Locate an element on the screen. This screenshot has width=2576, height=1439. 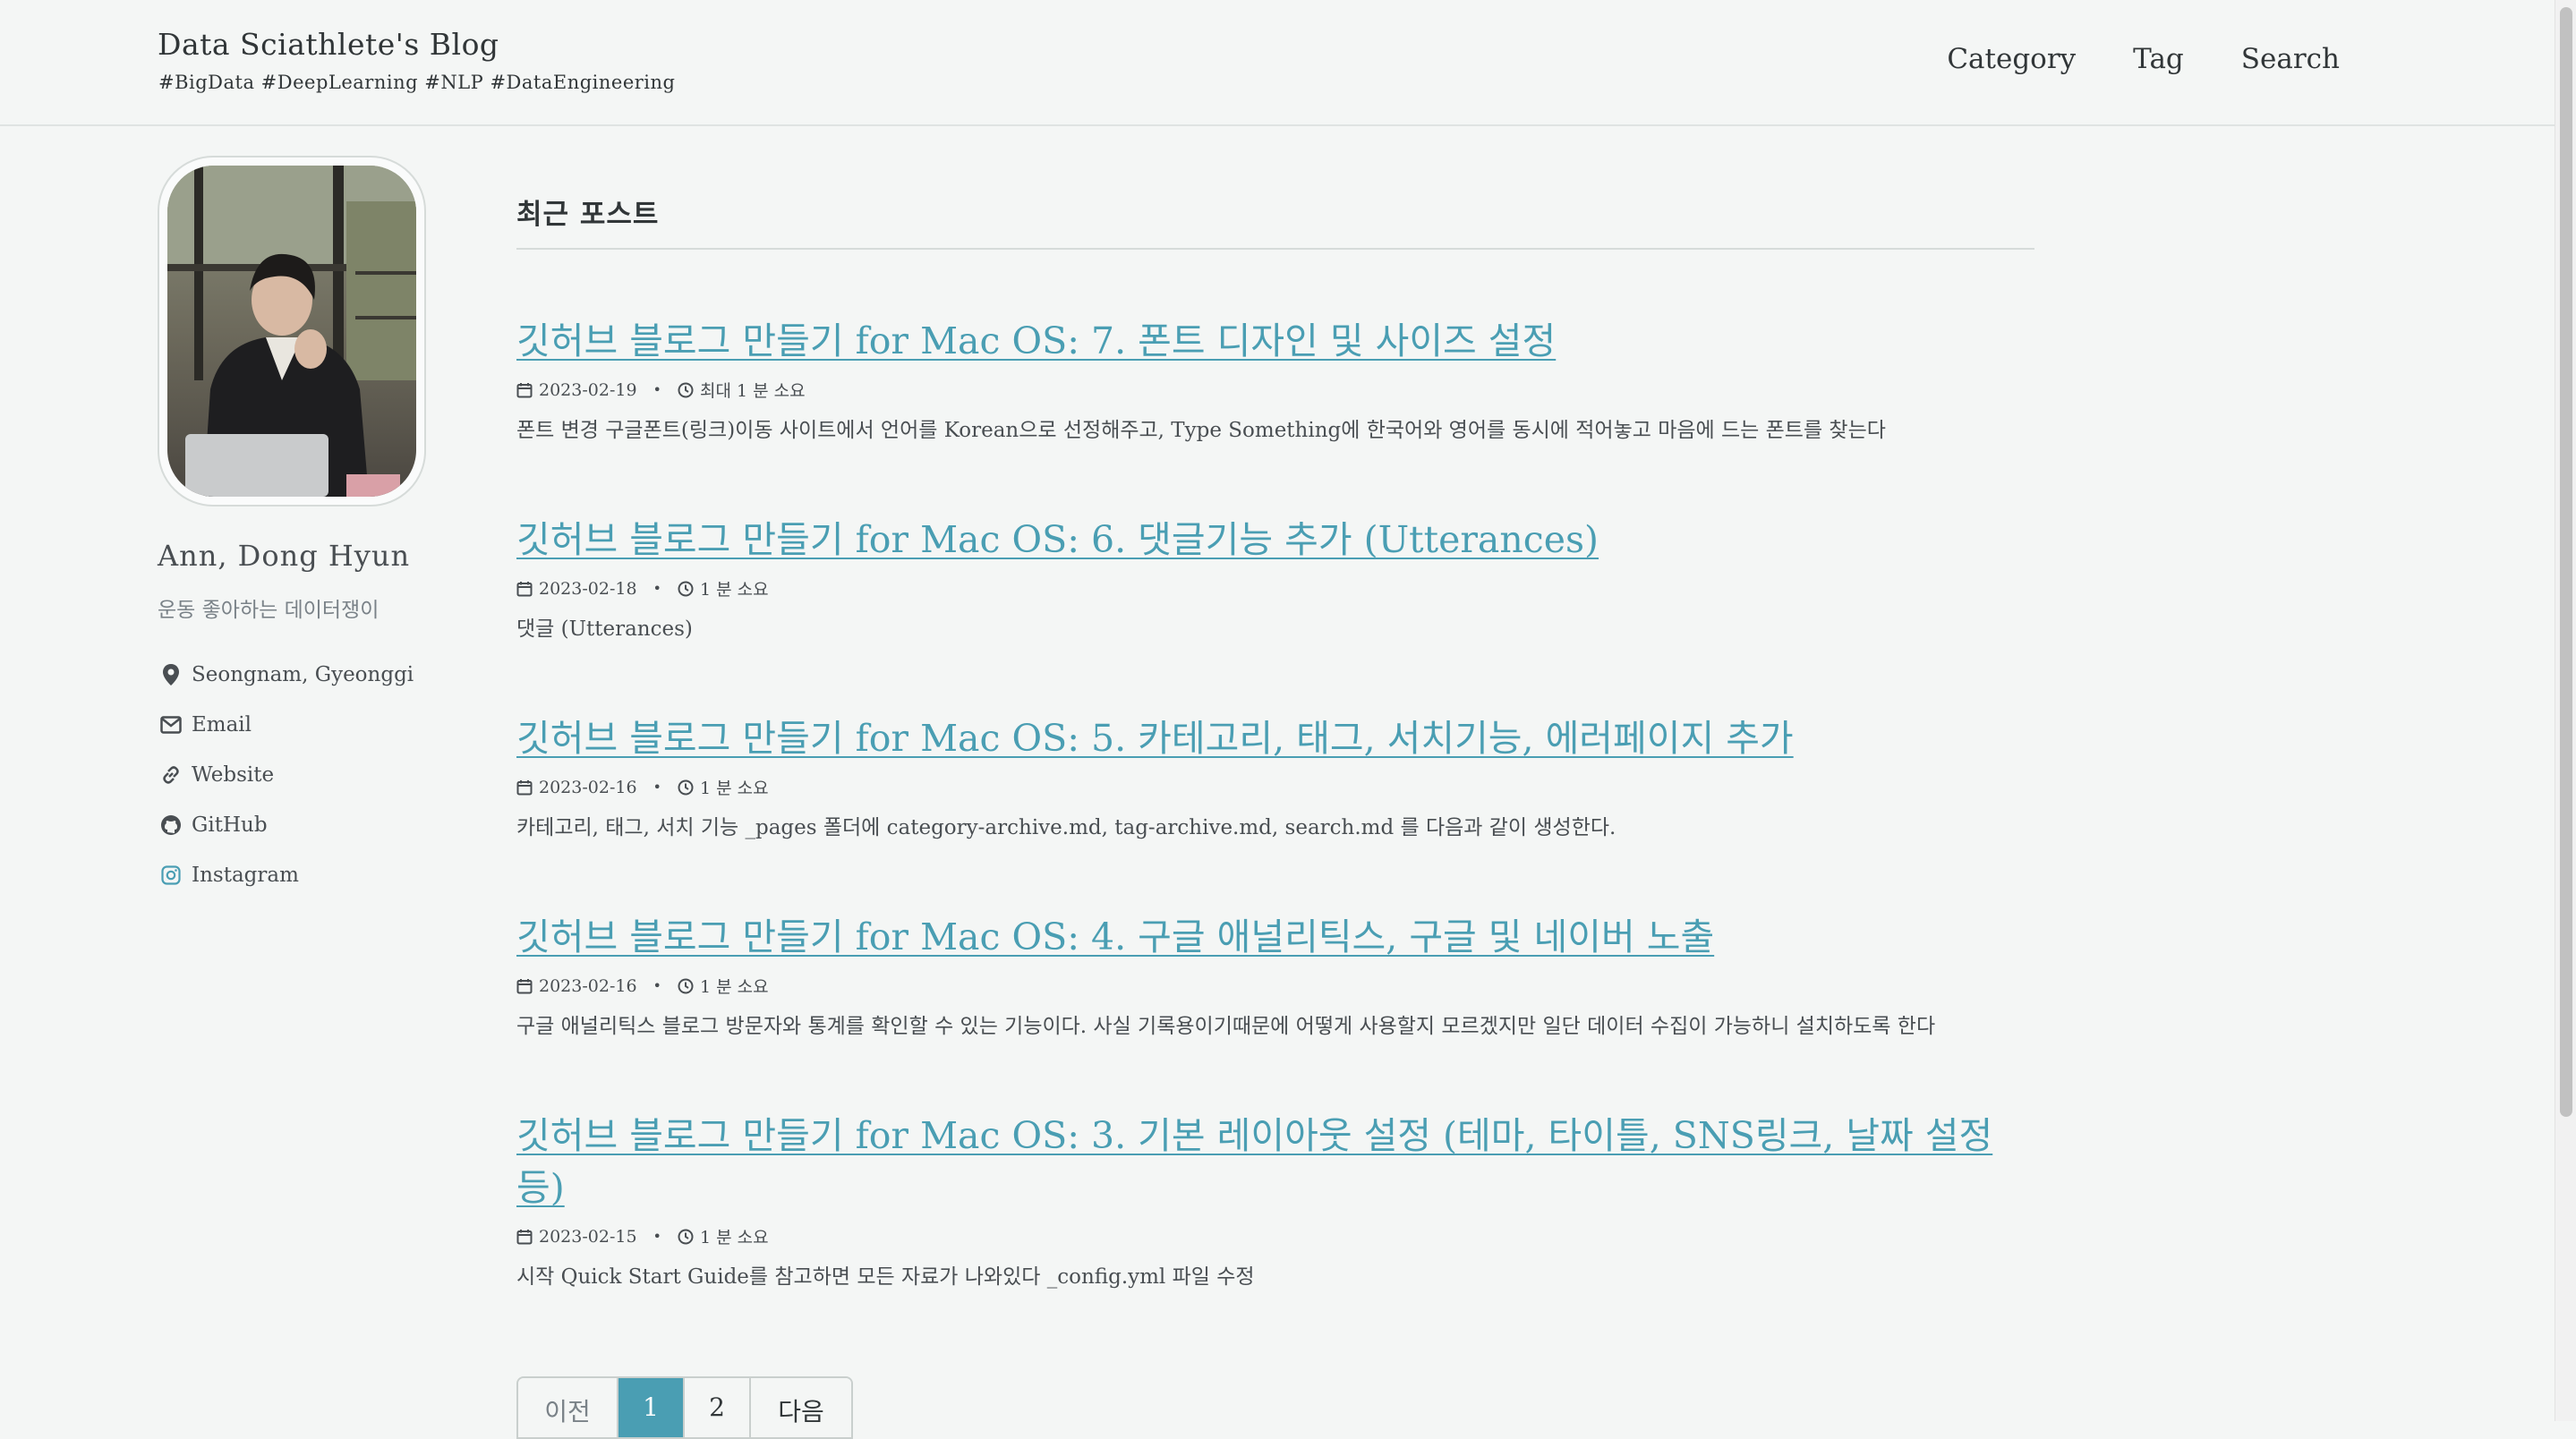
page-scrollbar is located at coordinates (2565, 710).